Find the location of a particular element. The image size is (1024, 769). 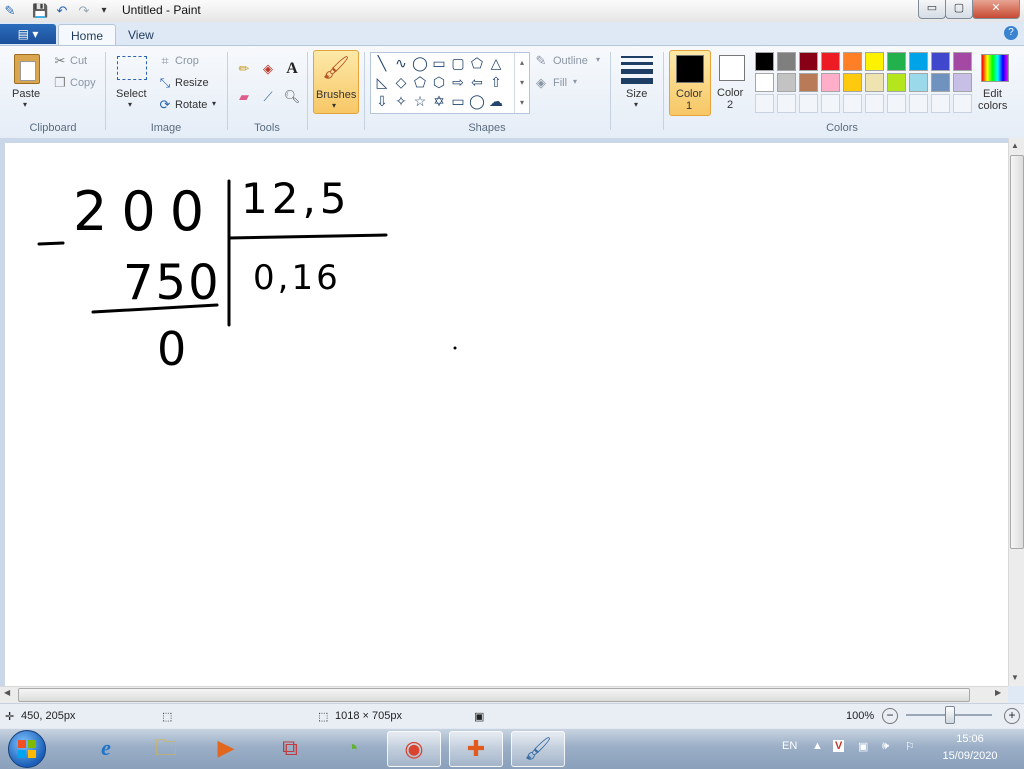

polygon-shape-icon: ⬠ is located at coordinates (477, 63).